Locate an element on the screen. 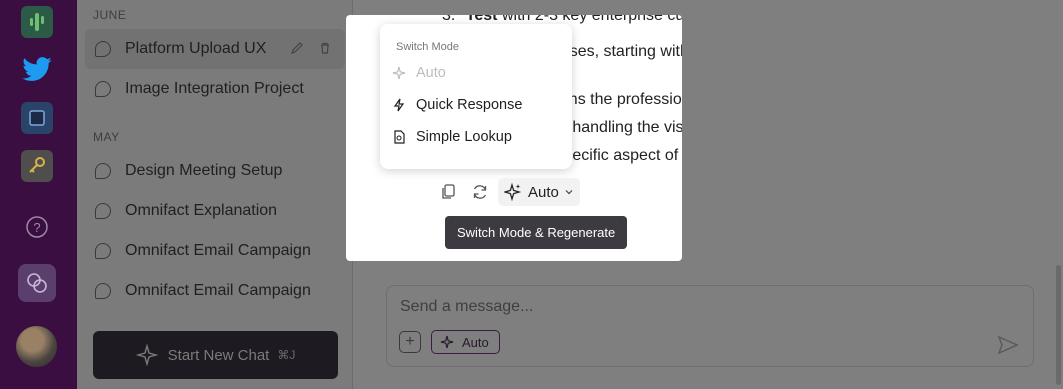  lightning-icon is located at coordinates (399, 105).